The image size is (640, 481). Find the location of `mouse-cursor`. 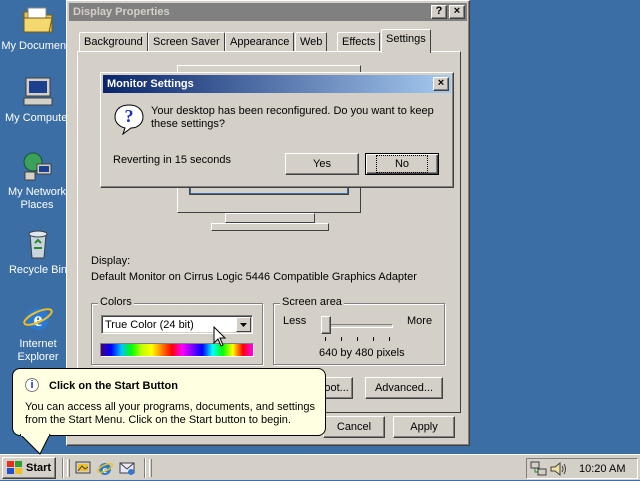

mouse-cursor is located at coordinates (220, 338).